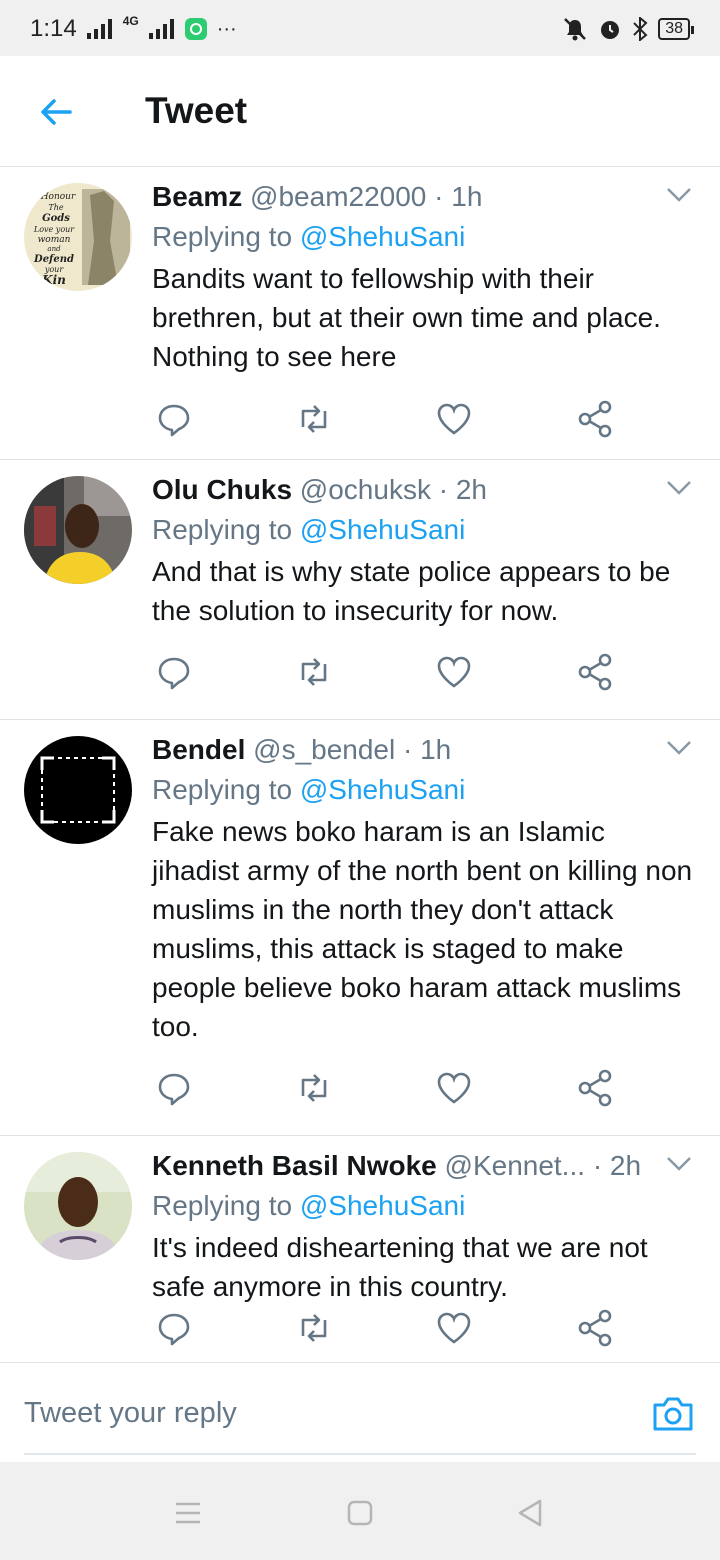 The image size is (720, 1560). I want to click on avatar-image-kenneth, so click(78, 1206).